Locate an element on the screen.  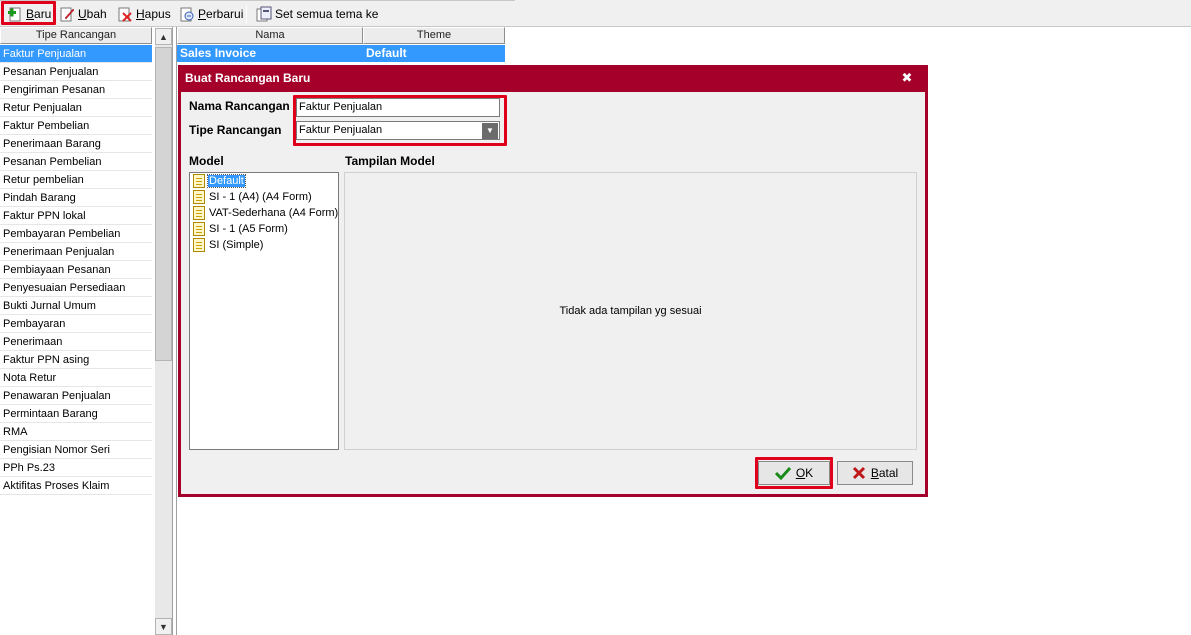
edit-button: Ubah is located at coordinates (83, 14).